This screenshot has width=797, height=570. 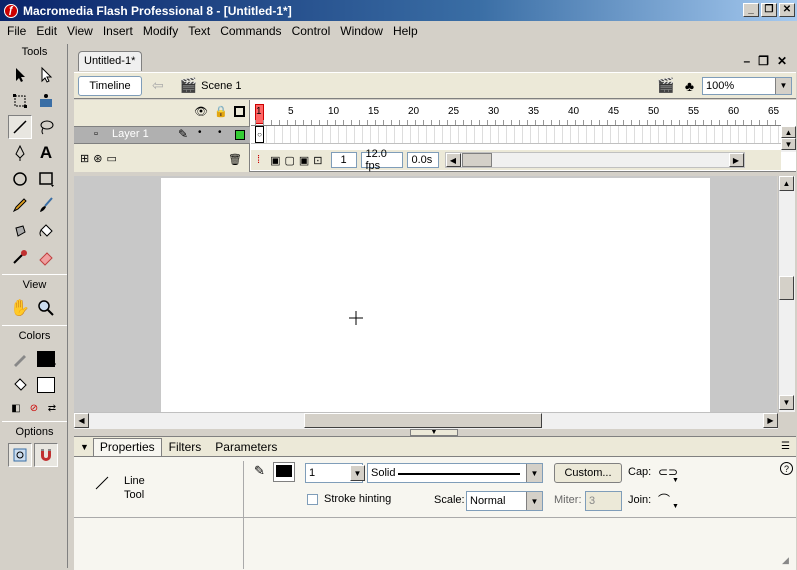 I want to click on brush-tool-icon, so click(x=46, y=205).